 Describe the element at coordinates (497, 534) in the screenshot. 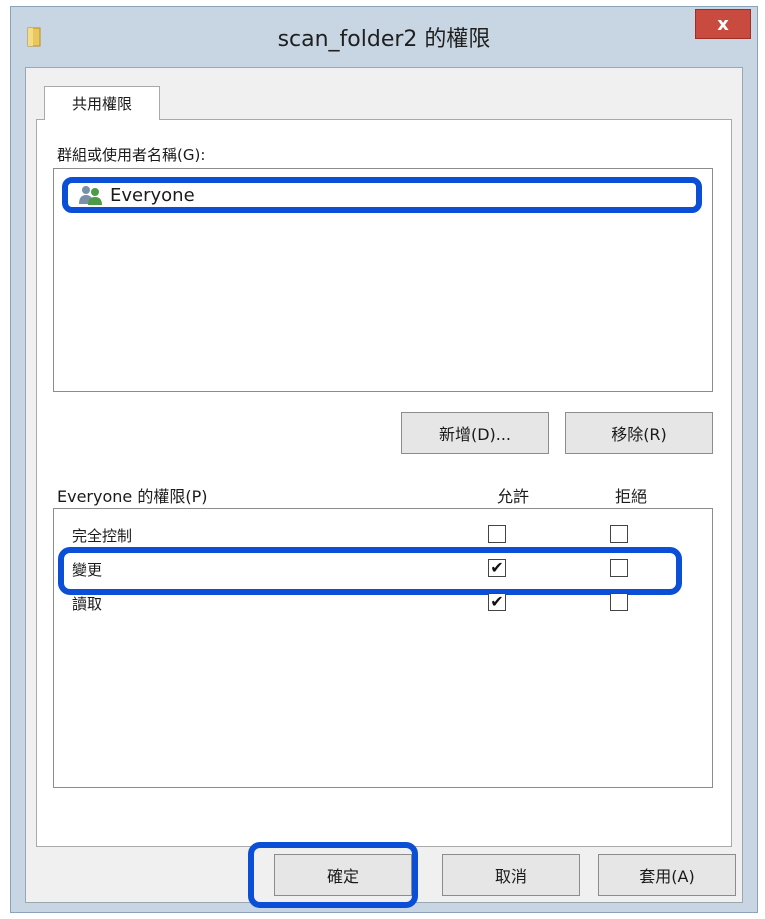

I see `allow-checkbox-full-control` at that location.